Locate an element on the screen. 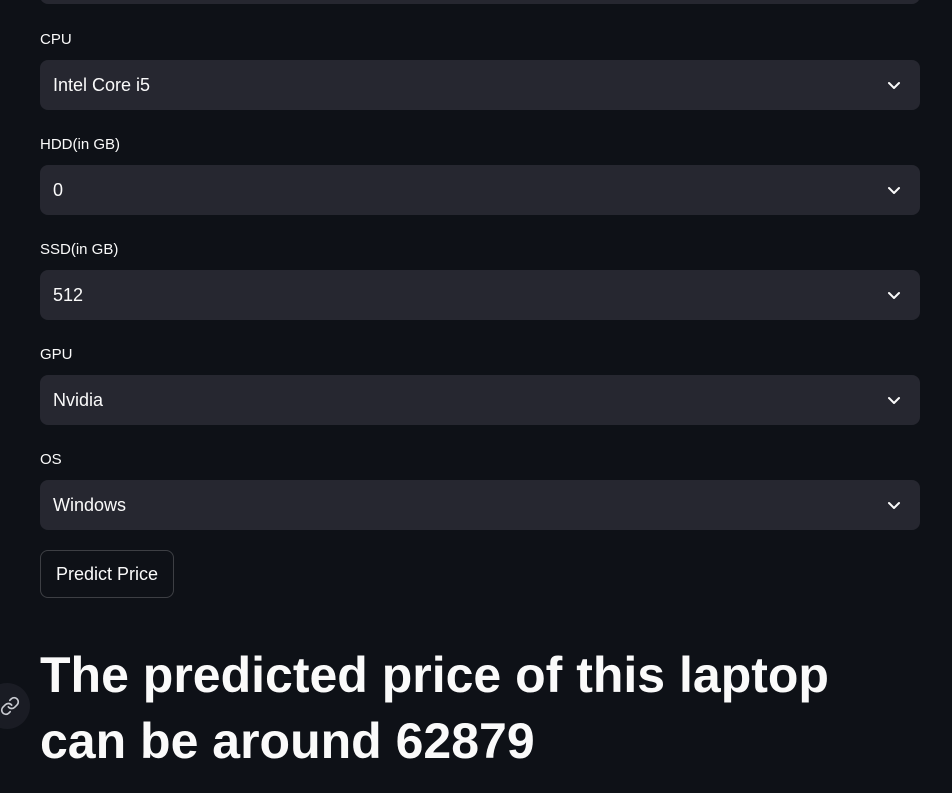 The image size is (952, 793). os-label: OS is located at coordinates (51, 459).